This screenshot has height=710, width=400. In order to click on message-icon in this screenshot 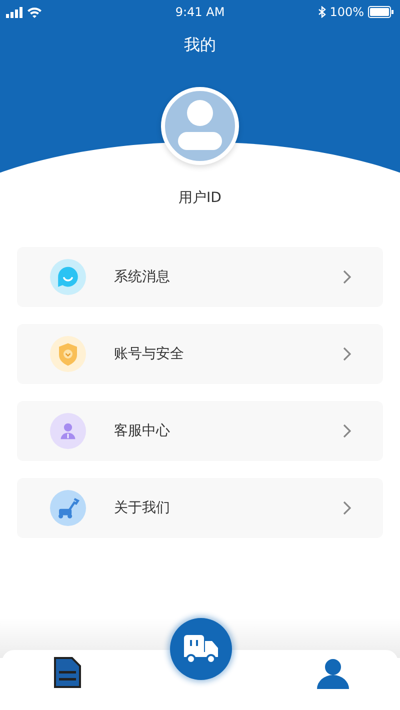, I will do `click(68, 277)`.